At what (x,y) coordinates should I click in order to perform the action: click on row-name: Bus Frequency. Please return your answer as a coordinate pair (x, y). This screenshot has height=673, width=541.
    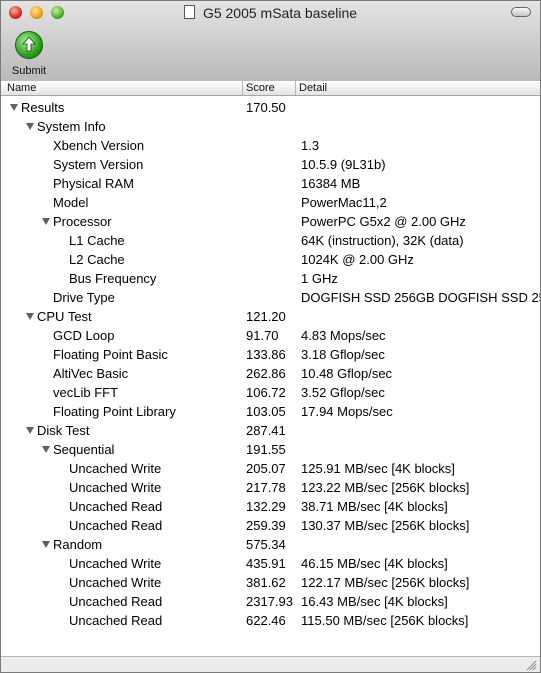
    Looking at the image, I should click on (113, 278).